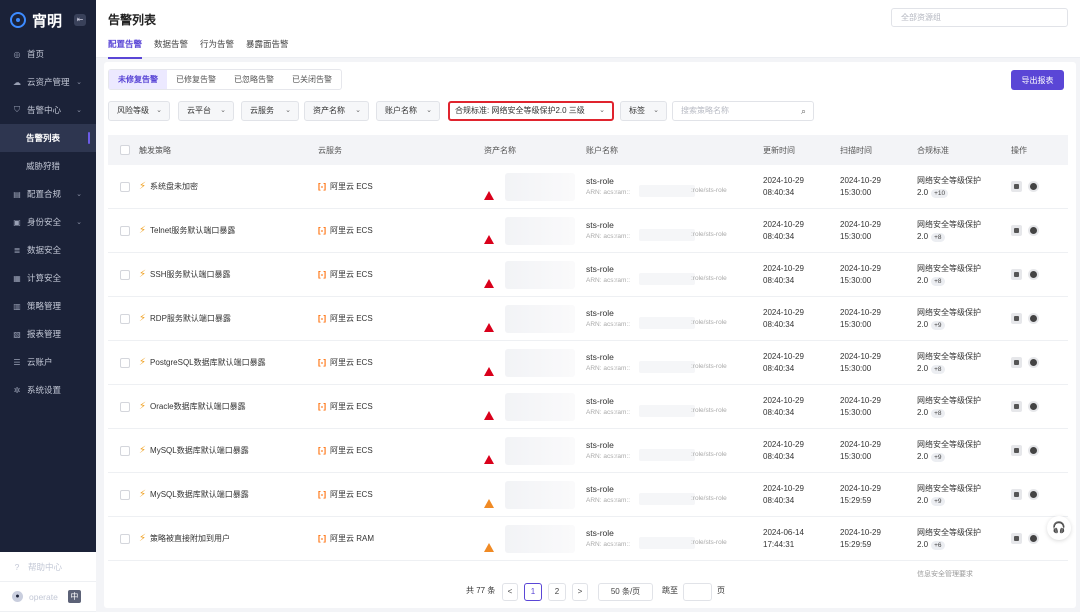 Image resolution: width=1080 pixels, height=612 pixels. I want to click on policy-name: PostgreSQL数据库默认端口暴露, so click(208, 362).